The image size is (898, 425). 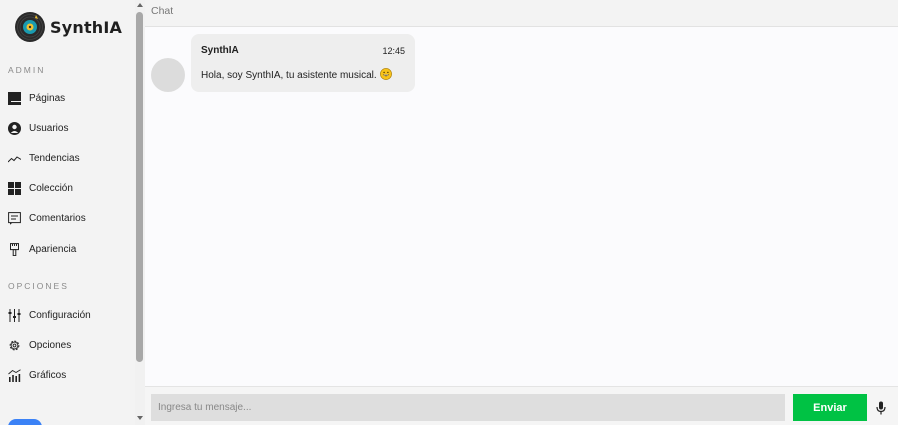 I want to click on sidebar-scrollbar, so click(x=140, y=212).